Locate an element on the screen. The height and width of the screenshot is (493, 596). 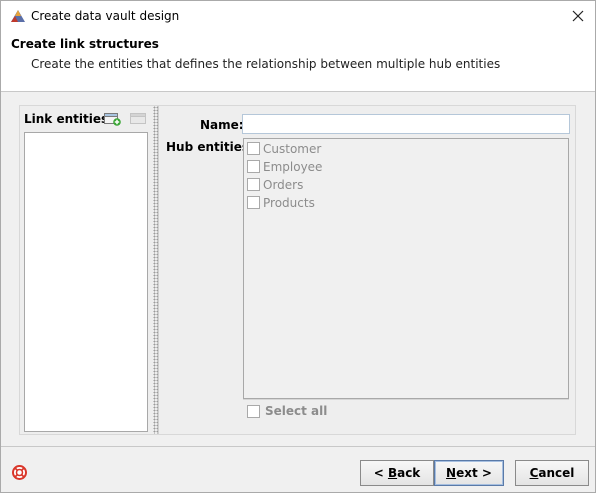
cancel-mnemonic: C is located at coordinates (534, 473).